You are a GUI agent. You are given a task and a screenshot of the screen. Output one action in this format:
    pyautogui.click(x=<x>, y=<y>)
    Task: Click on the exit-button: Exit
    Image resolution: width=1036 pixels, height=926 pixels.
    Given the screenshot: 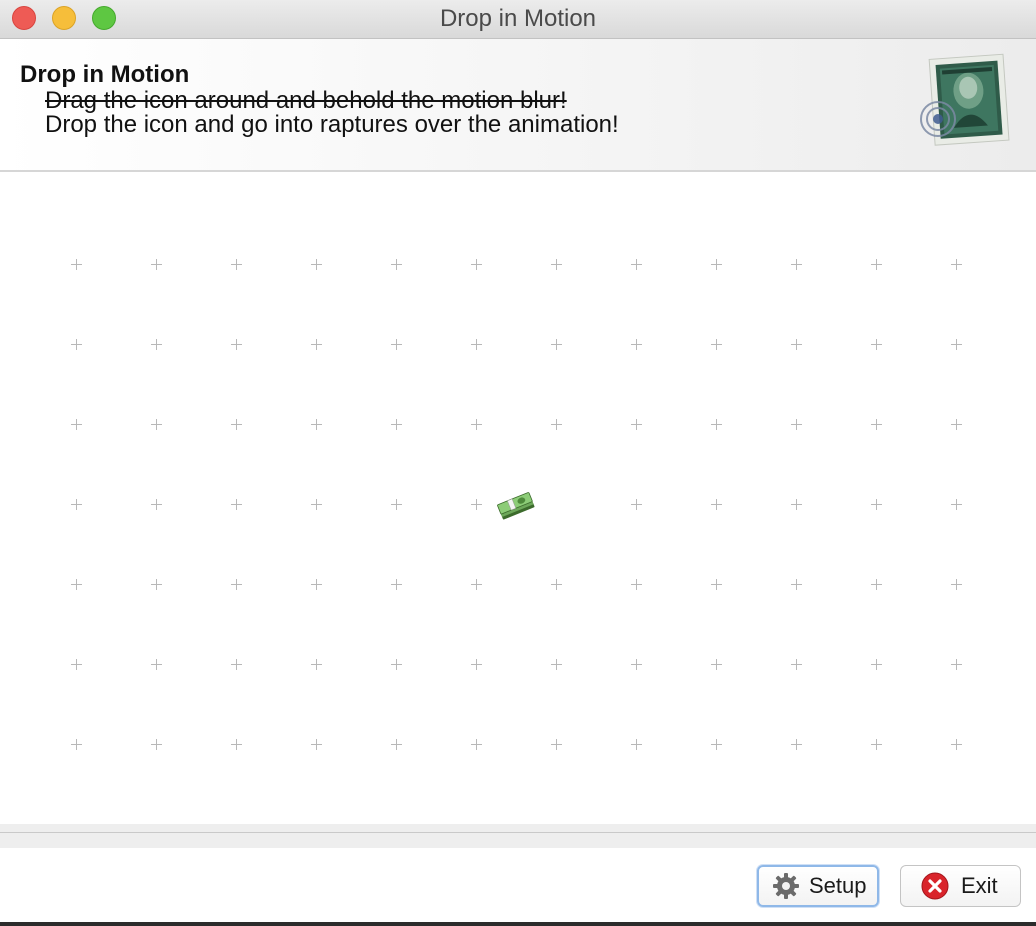 What is the action you would take?
    pyautogui.click(x=960, y=886)
    